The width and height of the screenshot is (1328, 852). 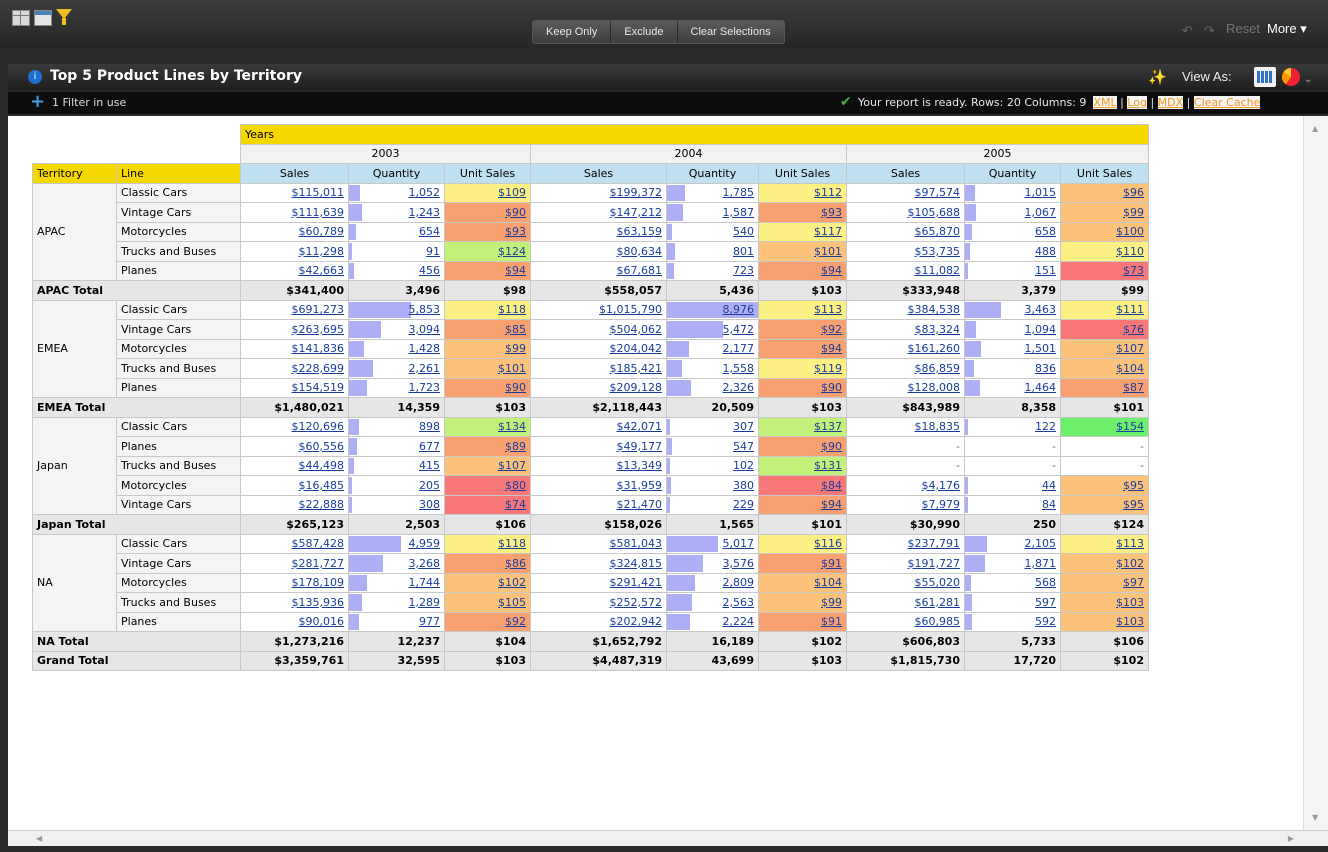 I want to click on sales-value-link: $228,699, so click(x=318, y=368).